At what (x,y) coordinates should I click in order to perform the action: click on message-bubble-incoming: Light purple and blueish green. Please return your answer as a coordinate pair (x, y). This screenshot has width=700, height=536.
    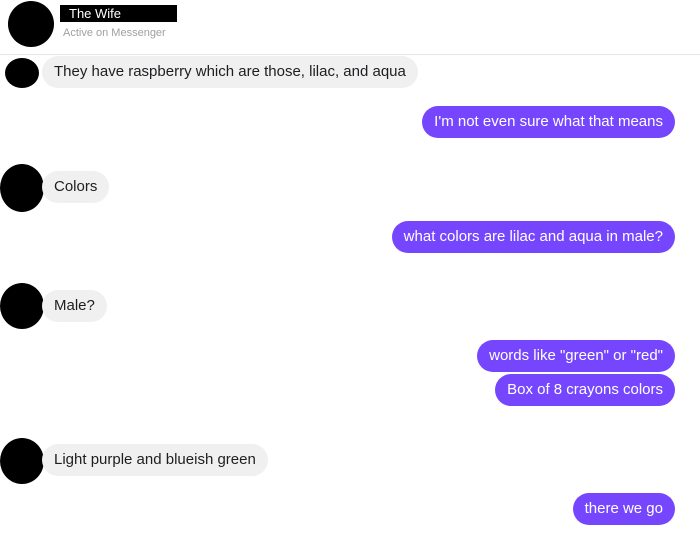
    Looking at the image, I should click on (155, 460).